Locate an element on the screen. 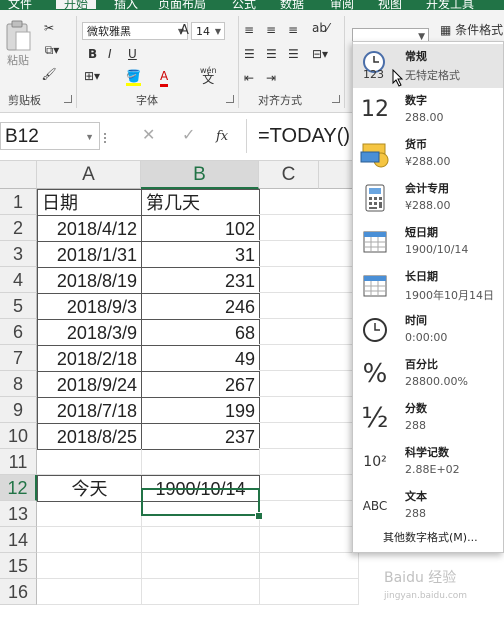 The image size is (504, 625). number-format-item: % 百分比 28800.00% is located at coordinates (428, 374).